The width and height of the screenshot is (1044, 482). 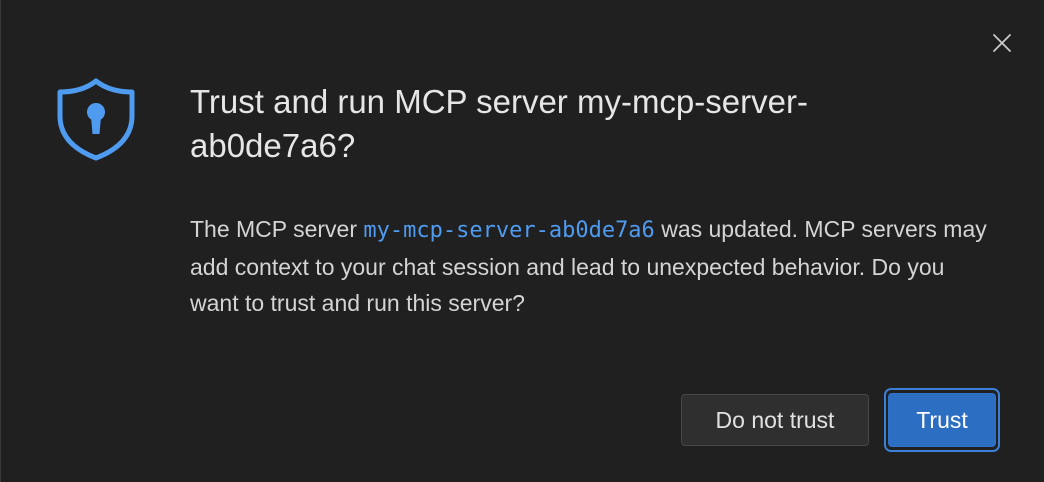 I want to click on message-prefix: The MCP server, so click(x=277, y=229).